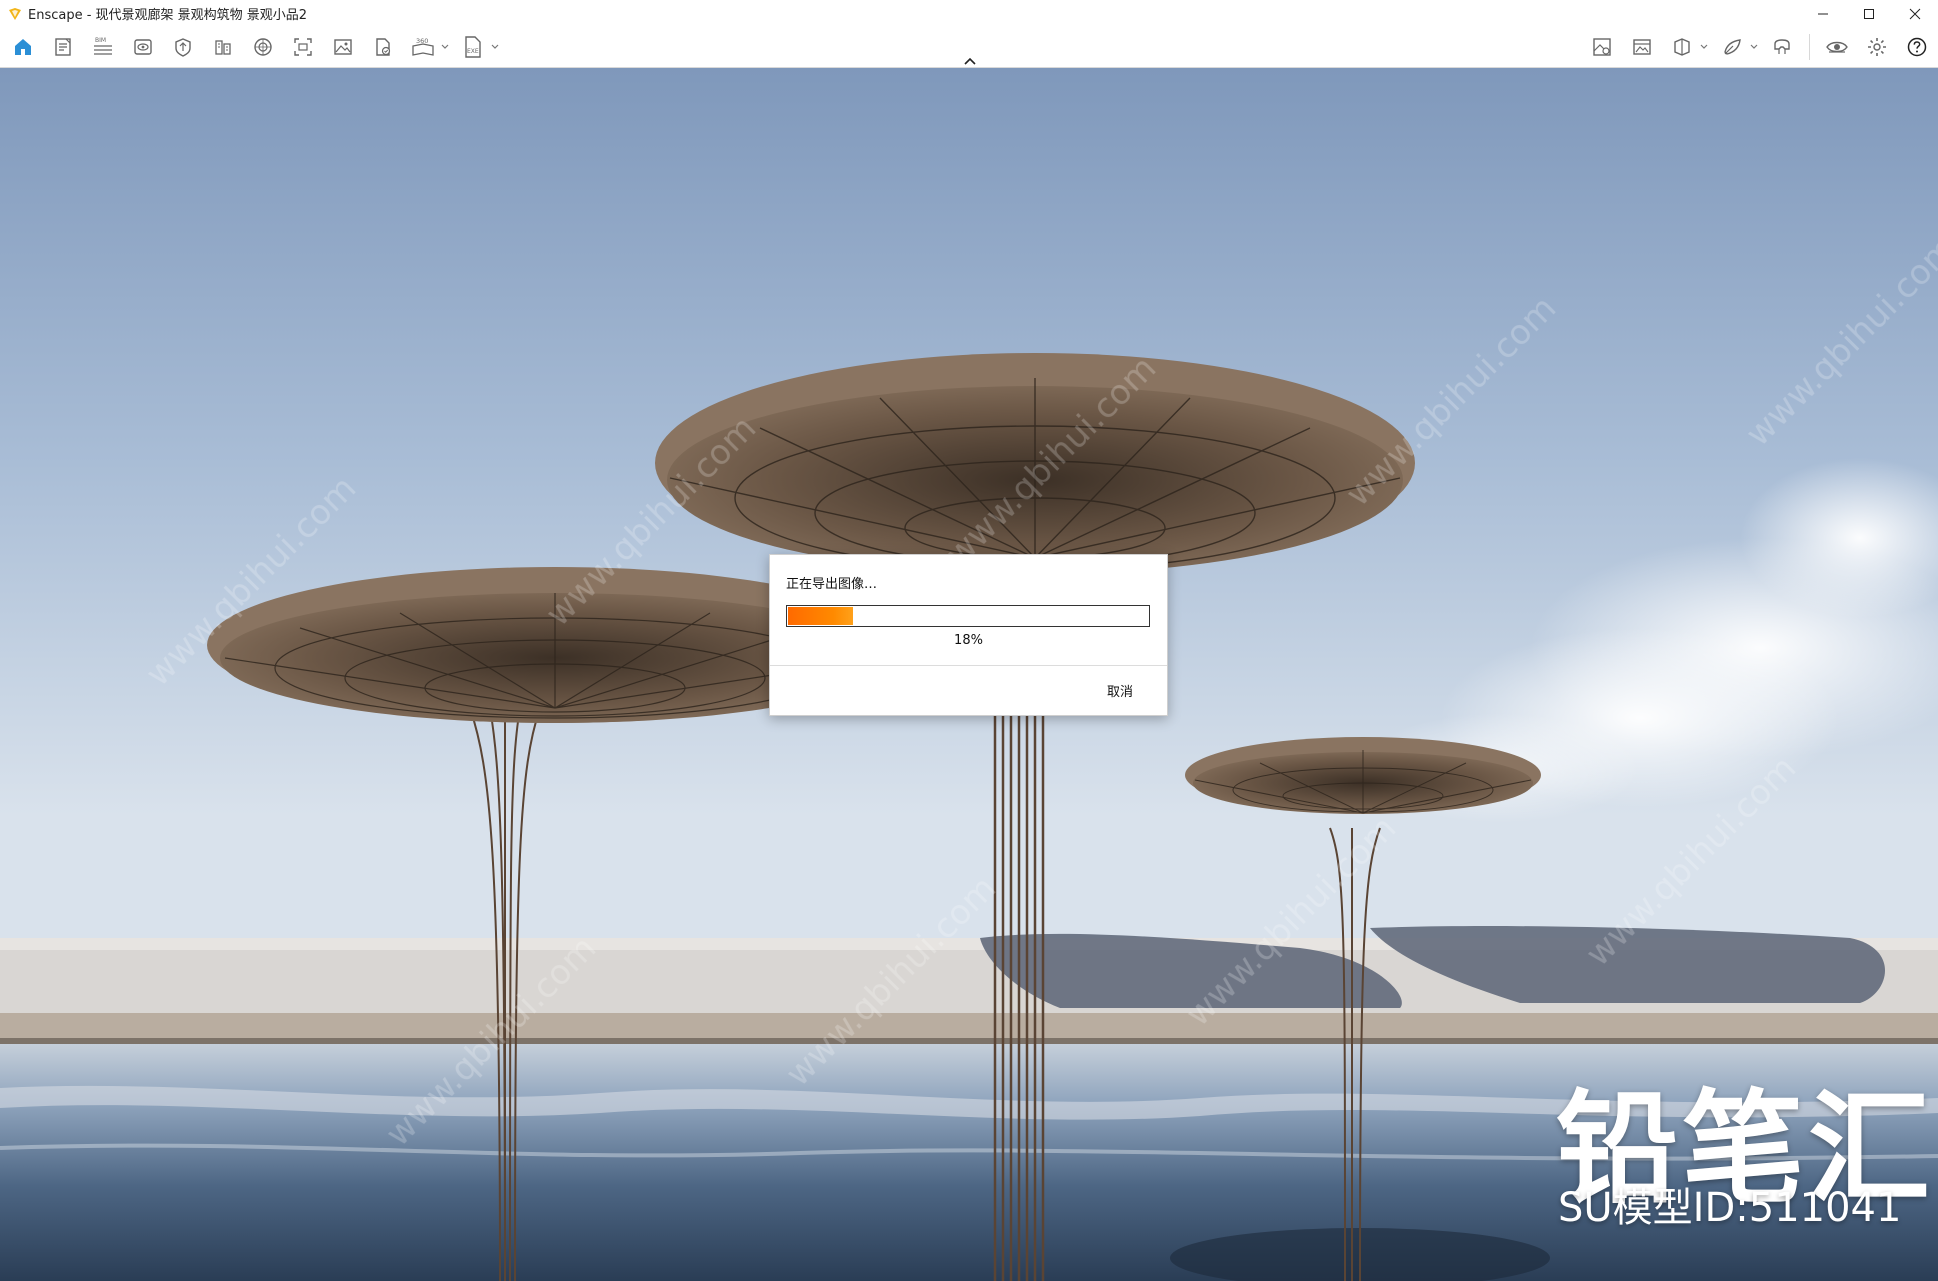 Image resolution: width=1938 pixels, height=1281 pixels. Describe the element at coordinates (968, 616) in the screenshot. I see `progress-bar` at that location.